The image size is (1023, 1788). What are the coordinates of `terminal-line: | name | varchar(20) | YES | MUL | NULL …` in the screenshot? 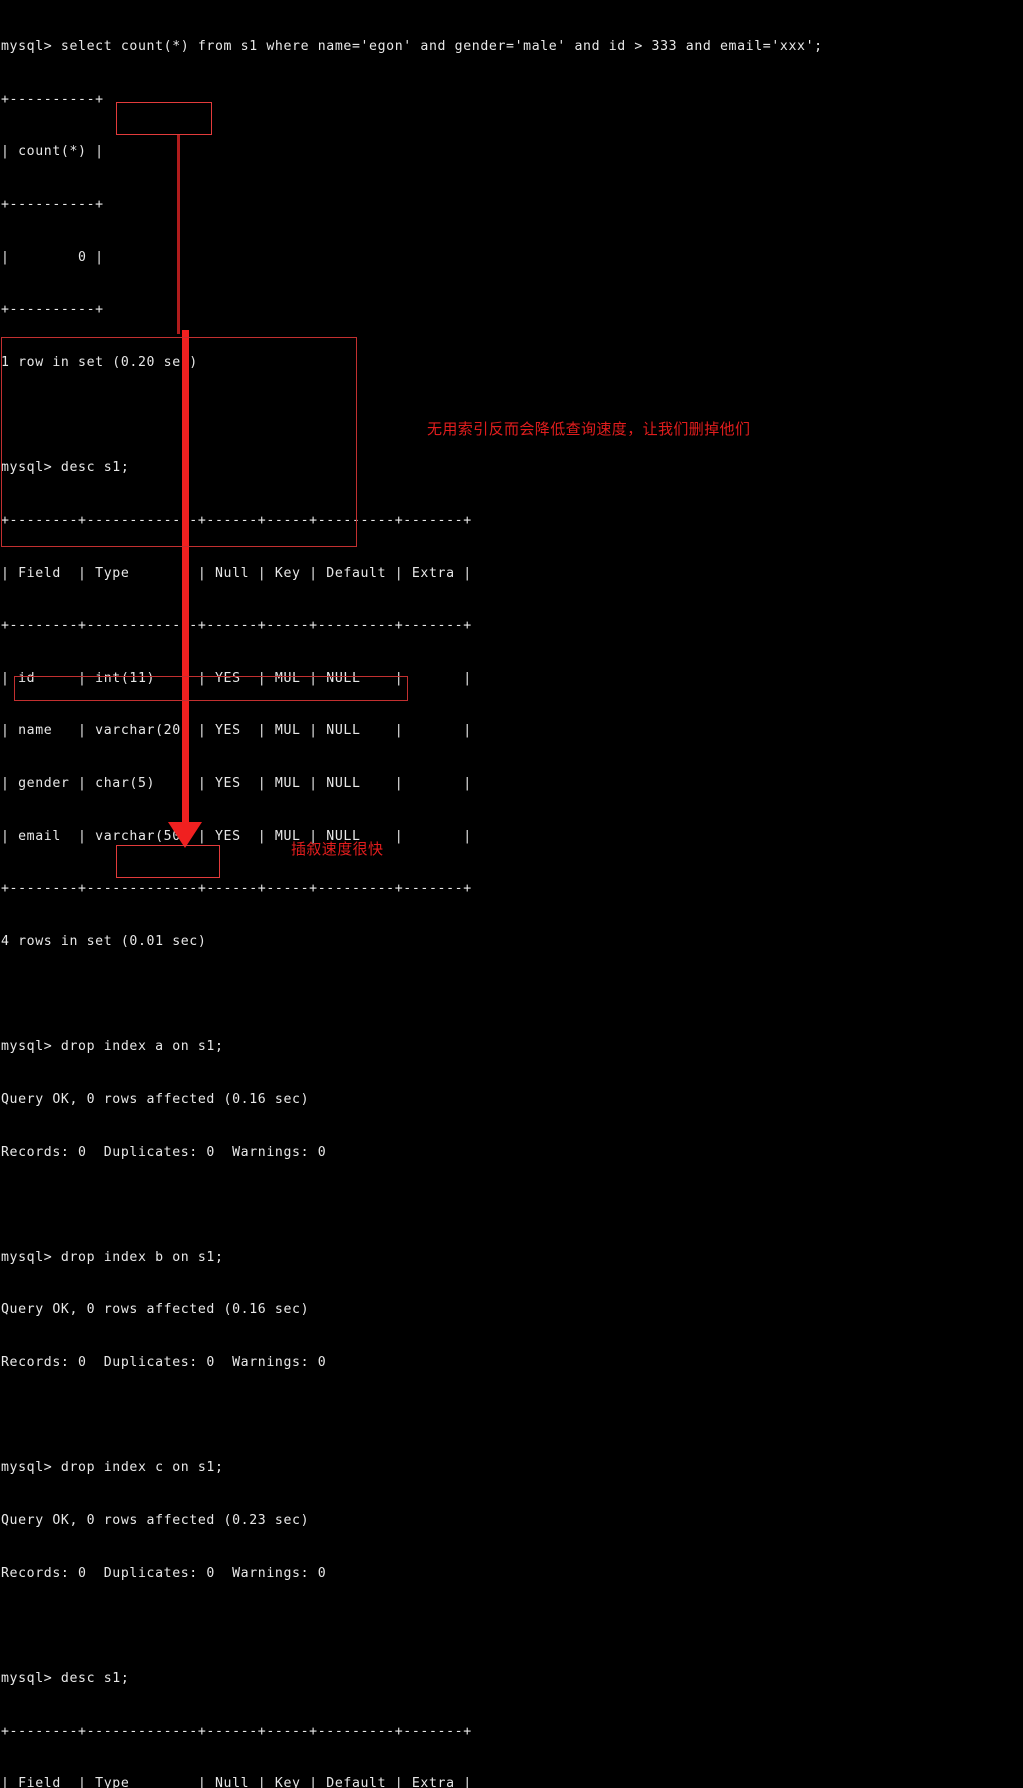 It's located at (236, 731).